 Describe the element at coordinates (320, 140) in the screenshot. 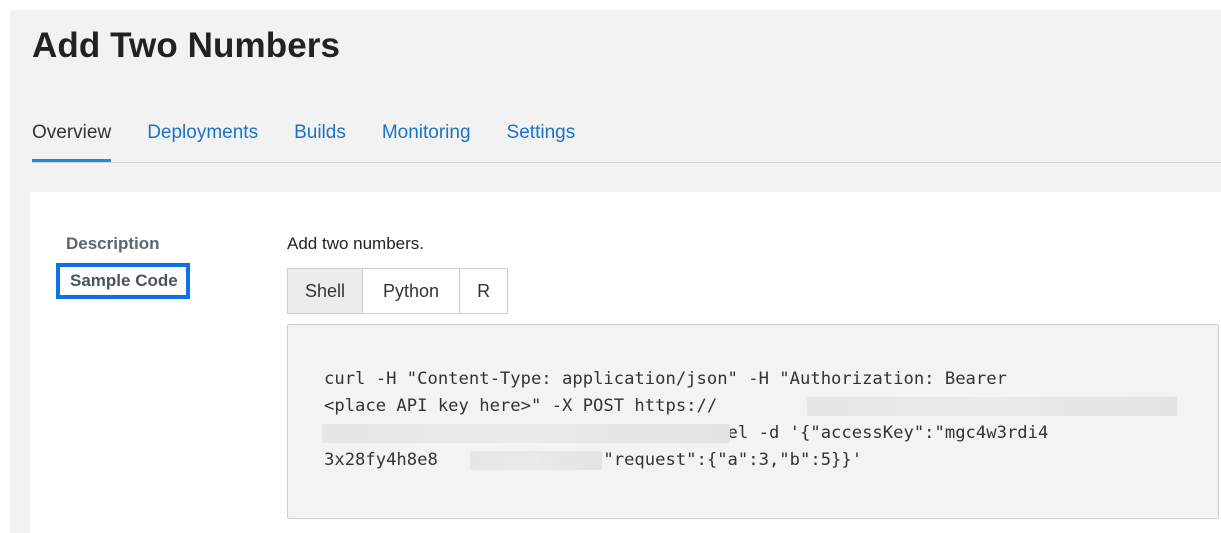

I see `tab-builds: Builds` at that location.